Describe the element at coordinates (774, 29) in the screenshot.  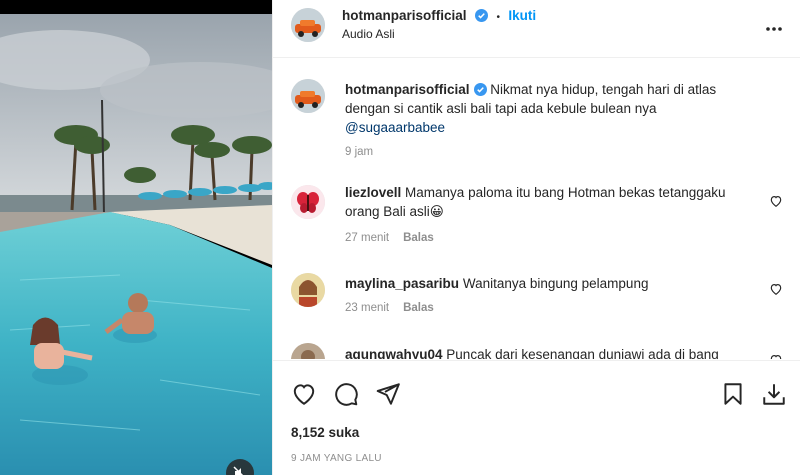
I see `more-icon` at that location.